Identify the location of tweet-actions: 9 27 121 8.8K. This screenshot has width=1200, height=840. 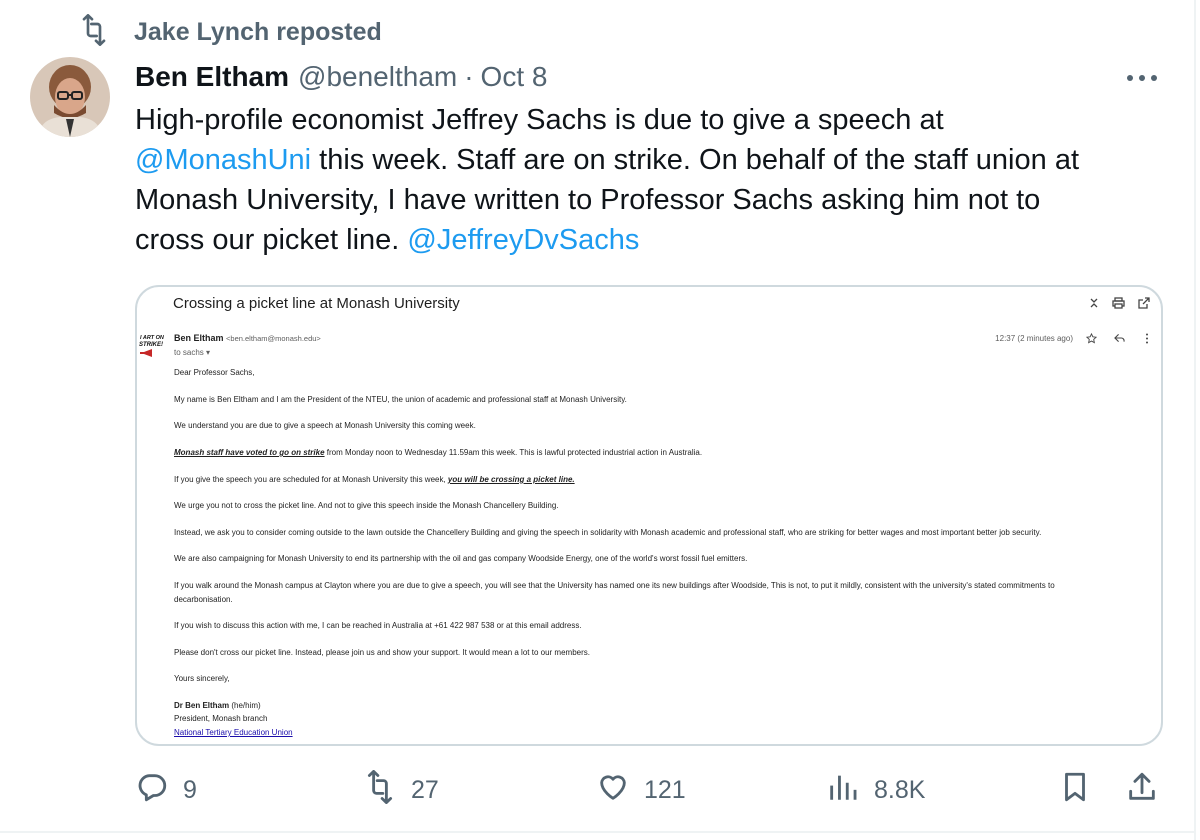
(598, 790).